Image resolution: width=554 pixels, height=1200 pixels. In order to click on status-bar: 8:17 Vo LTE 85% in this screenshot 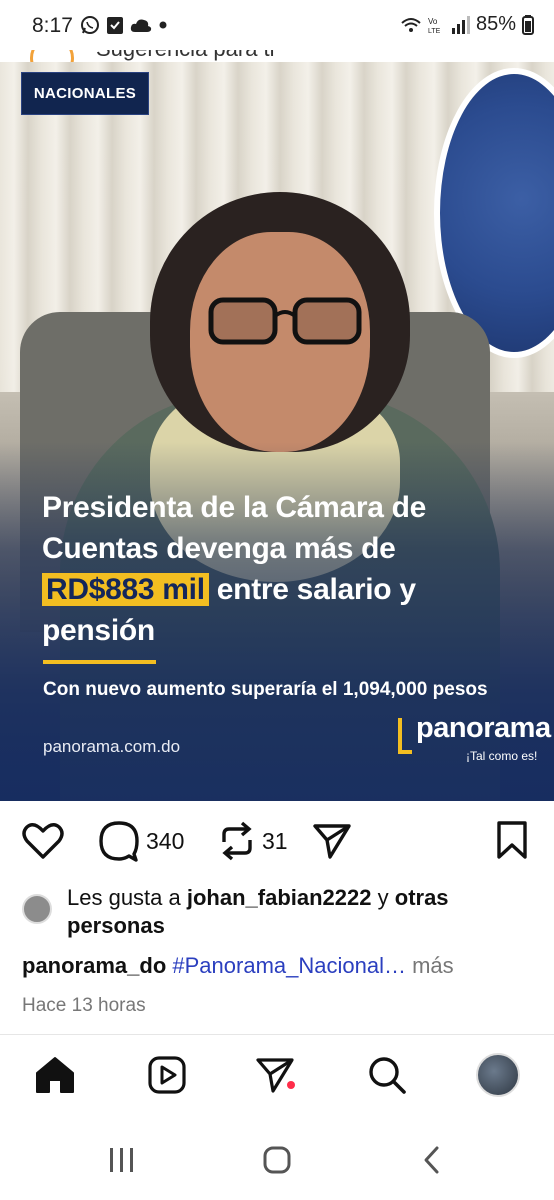, I will do `click(277, 25)`.